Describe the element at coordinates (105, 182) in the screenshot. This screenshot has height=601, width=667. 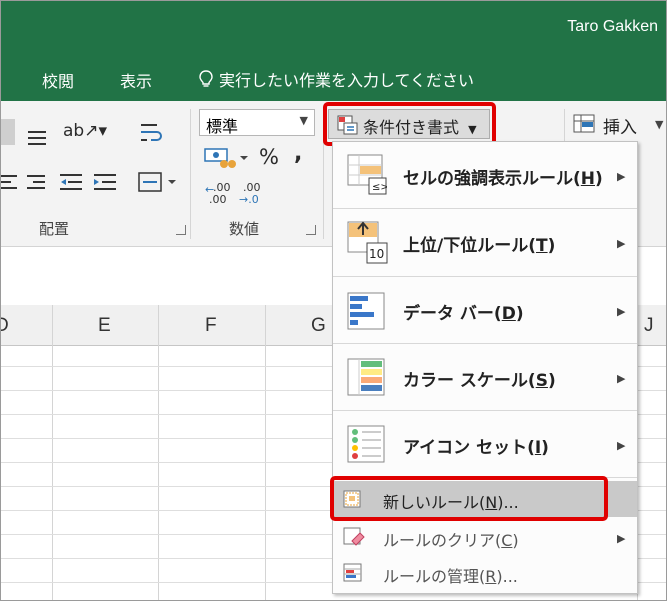
I see `increase-indent-icon` at that location.